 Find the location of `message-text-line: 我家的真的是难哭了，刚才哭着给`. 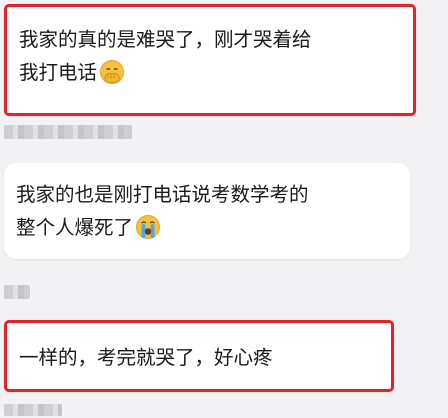

message-text-line: 我家的真的是难哭了，刚才哭着给 is located at coordinates (165, 39).